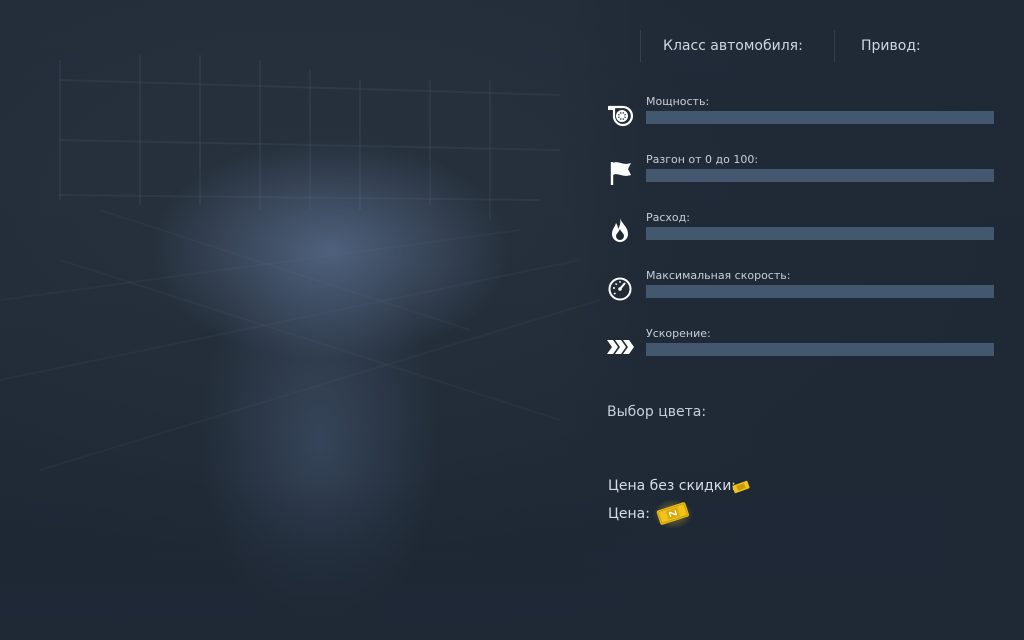 The height and width of the screenshot is (640, 1024). Describe the element at coordinates (620, 172) in the screenshot. I see `flag-icon` at that location.